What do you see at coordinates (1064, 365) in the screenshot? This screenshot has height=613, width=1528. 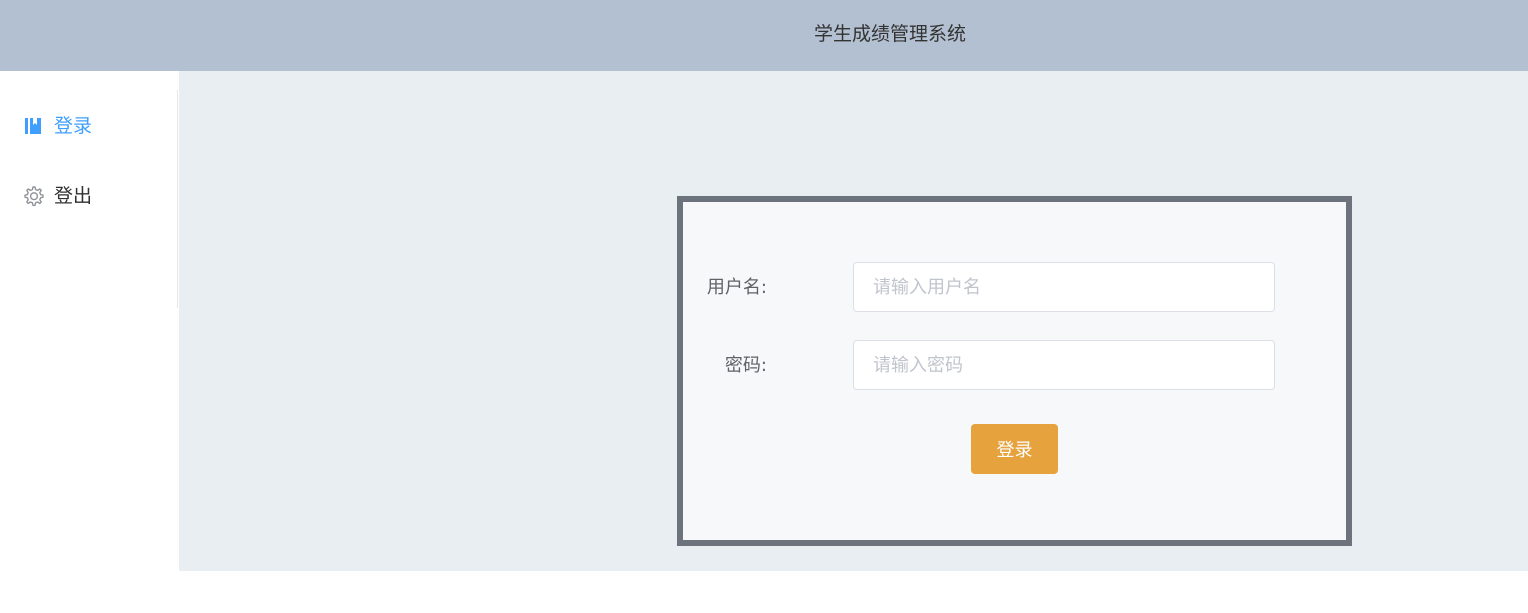 I see `password-input` at bounding box center [1064, 365].